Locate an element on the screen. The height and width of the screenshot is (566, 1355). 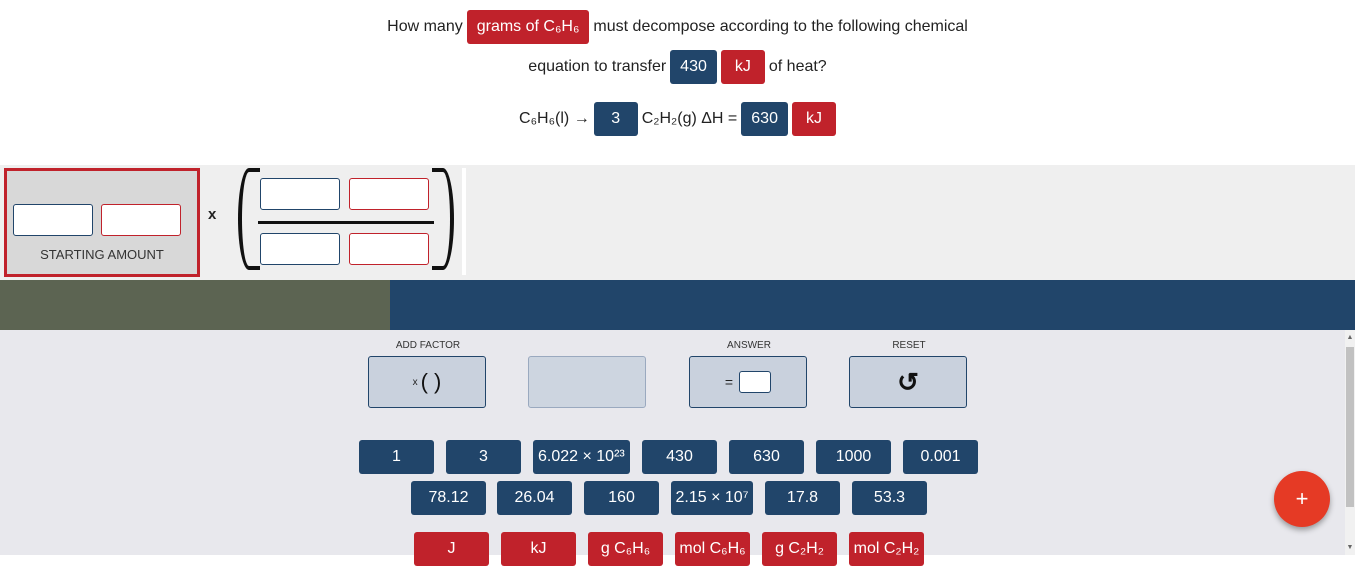
denominator-value-slot is located at coordinates (300, 249).